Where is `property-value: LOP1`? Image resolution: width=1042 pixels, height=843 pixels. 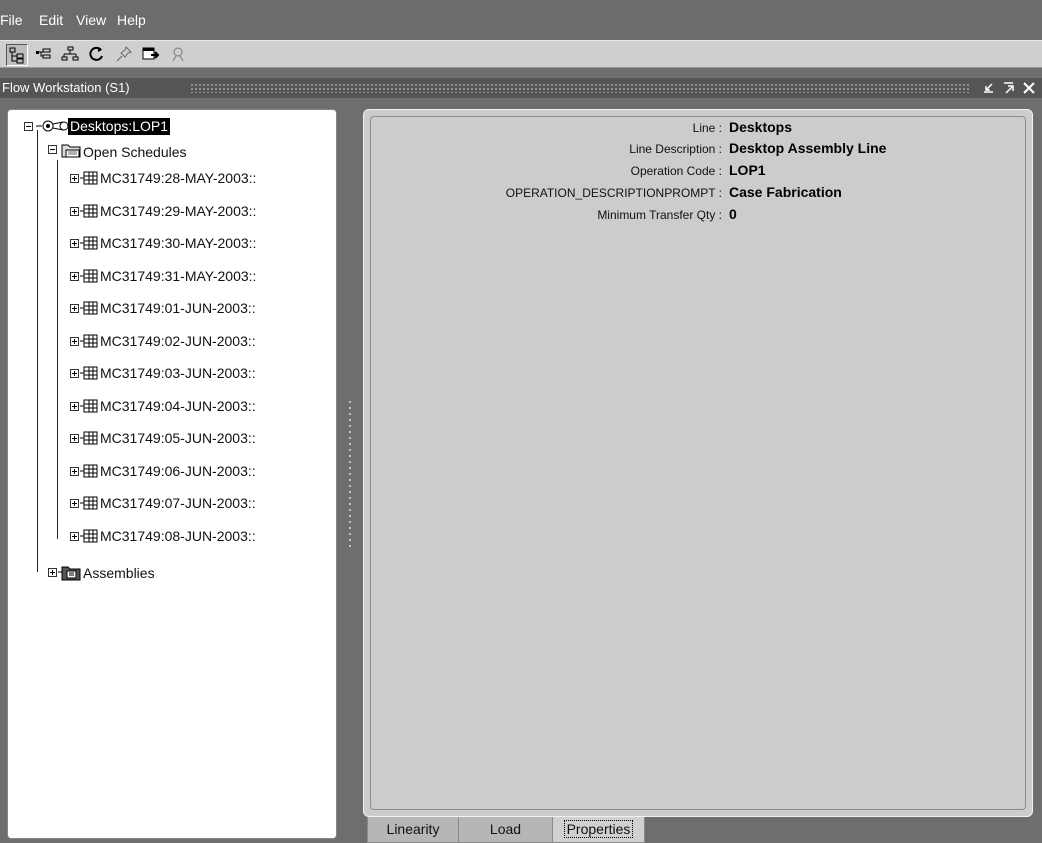 property-value: LOP1 is located at coordinates (747, 170).